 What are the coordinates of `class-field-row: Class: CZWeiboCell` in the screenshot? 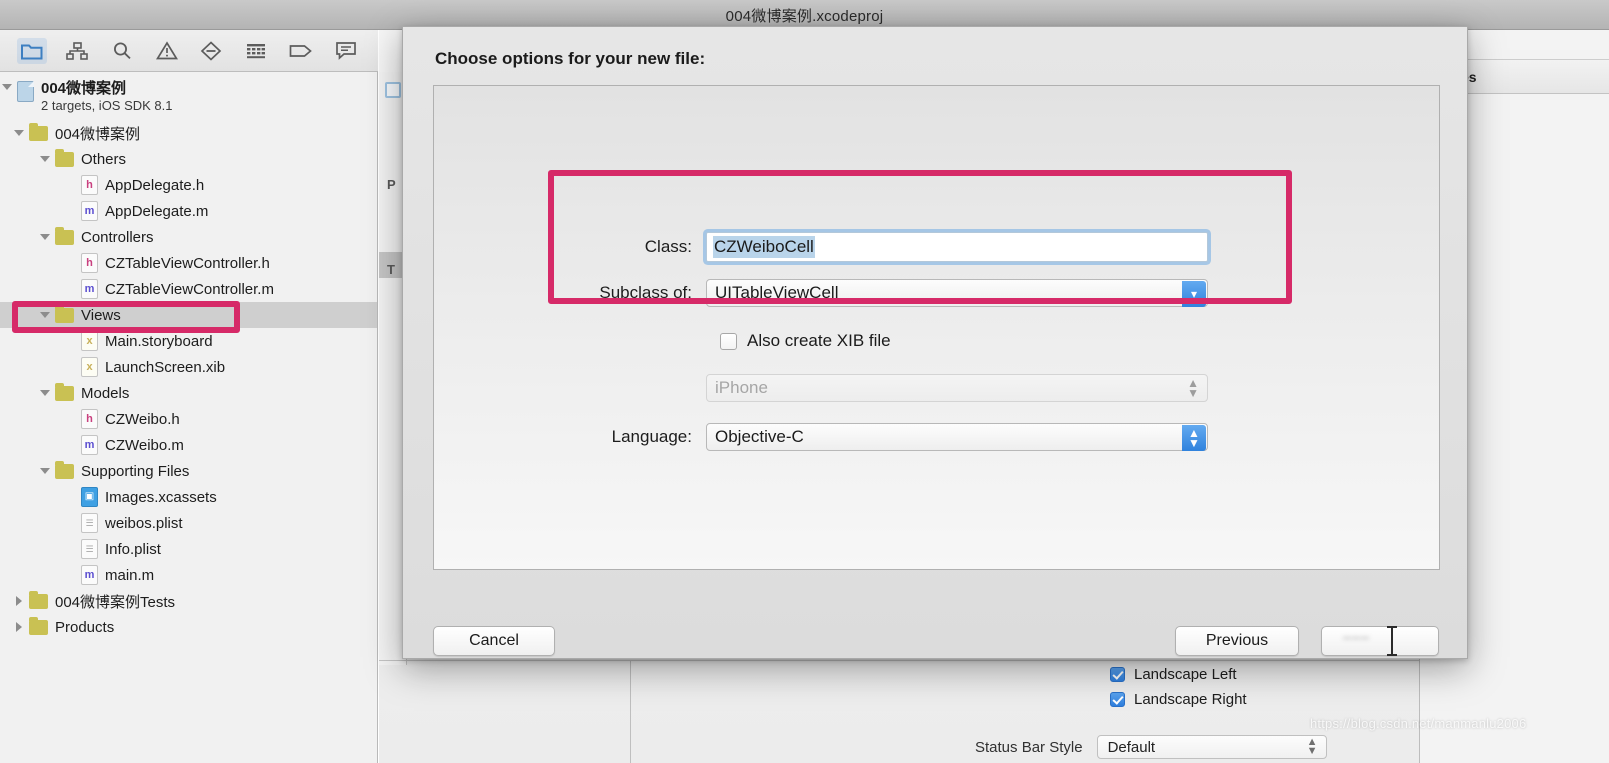 It's located at (821, 247).